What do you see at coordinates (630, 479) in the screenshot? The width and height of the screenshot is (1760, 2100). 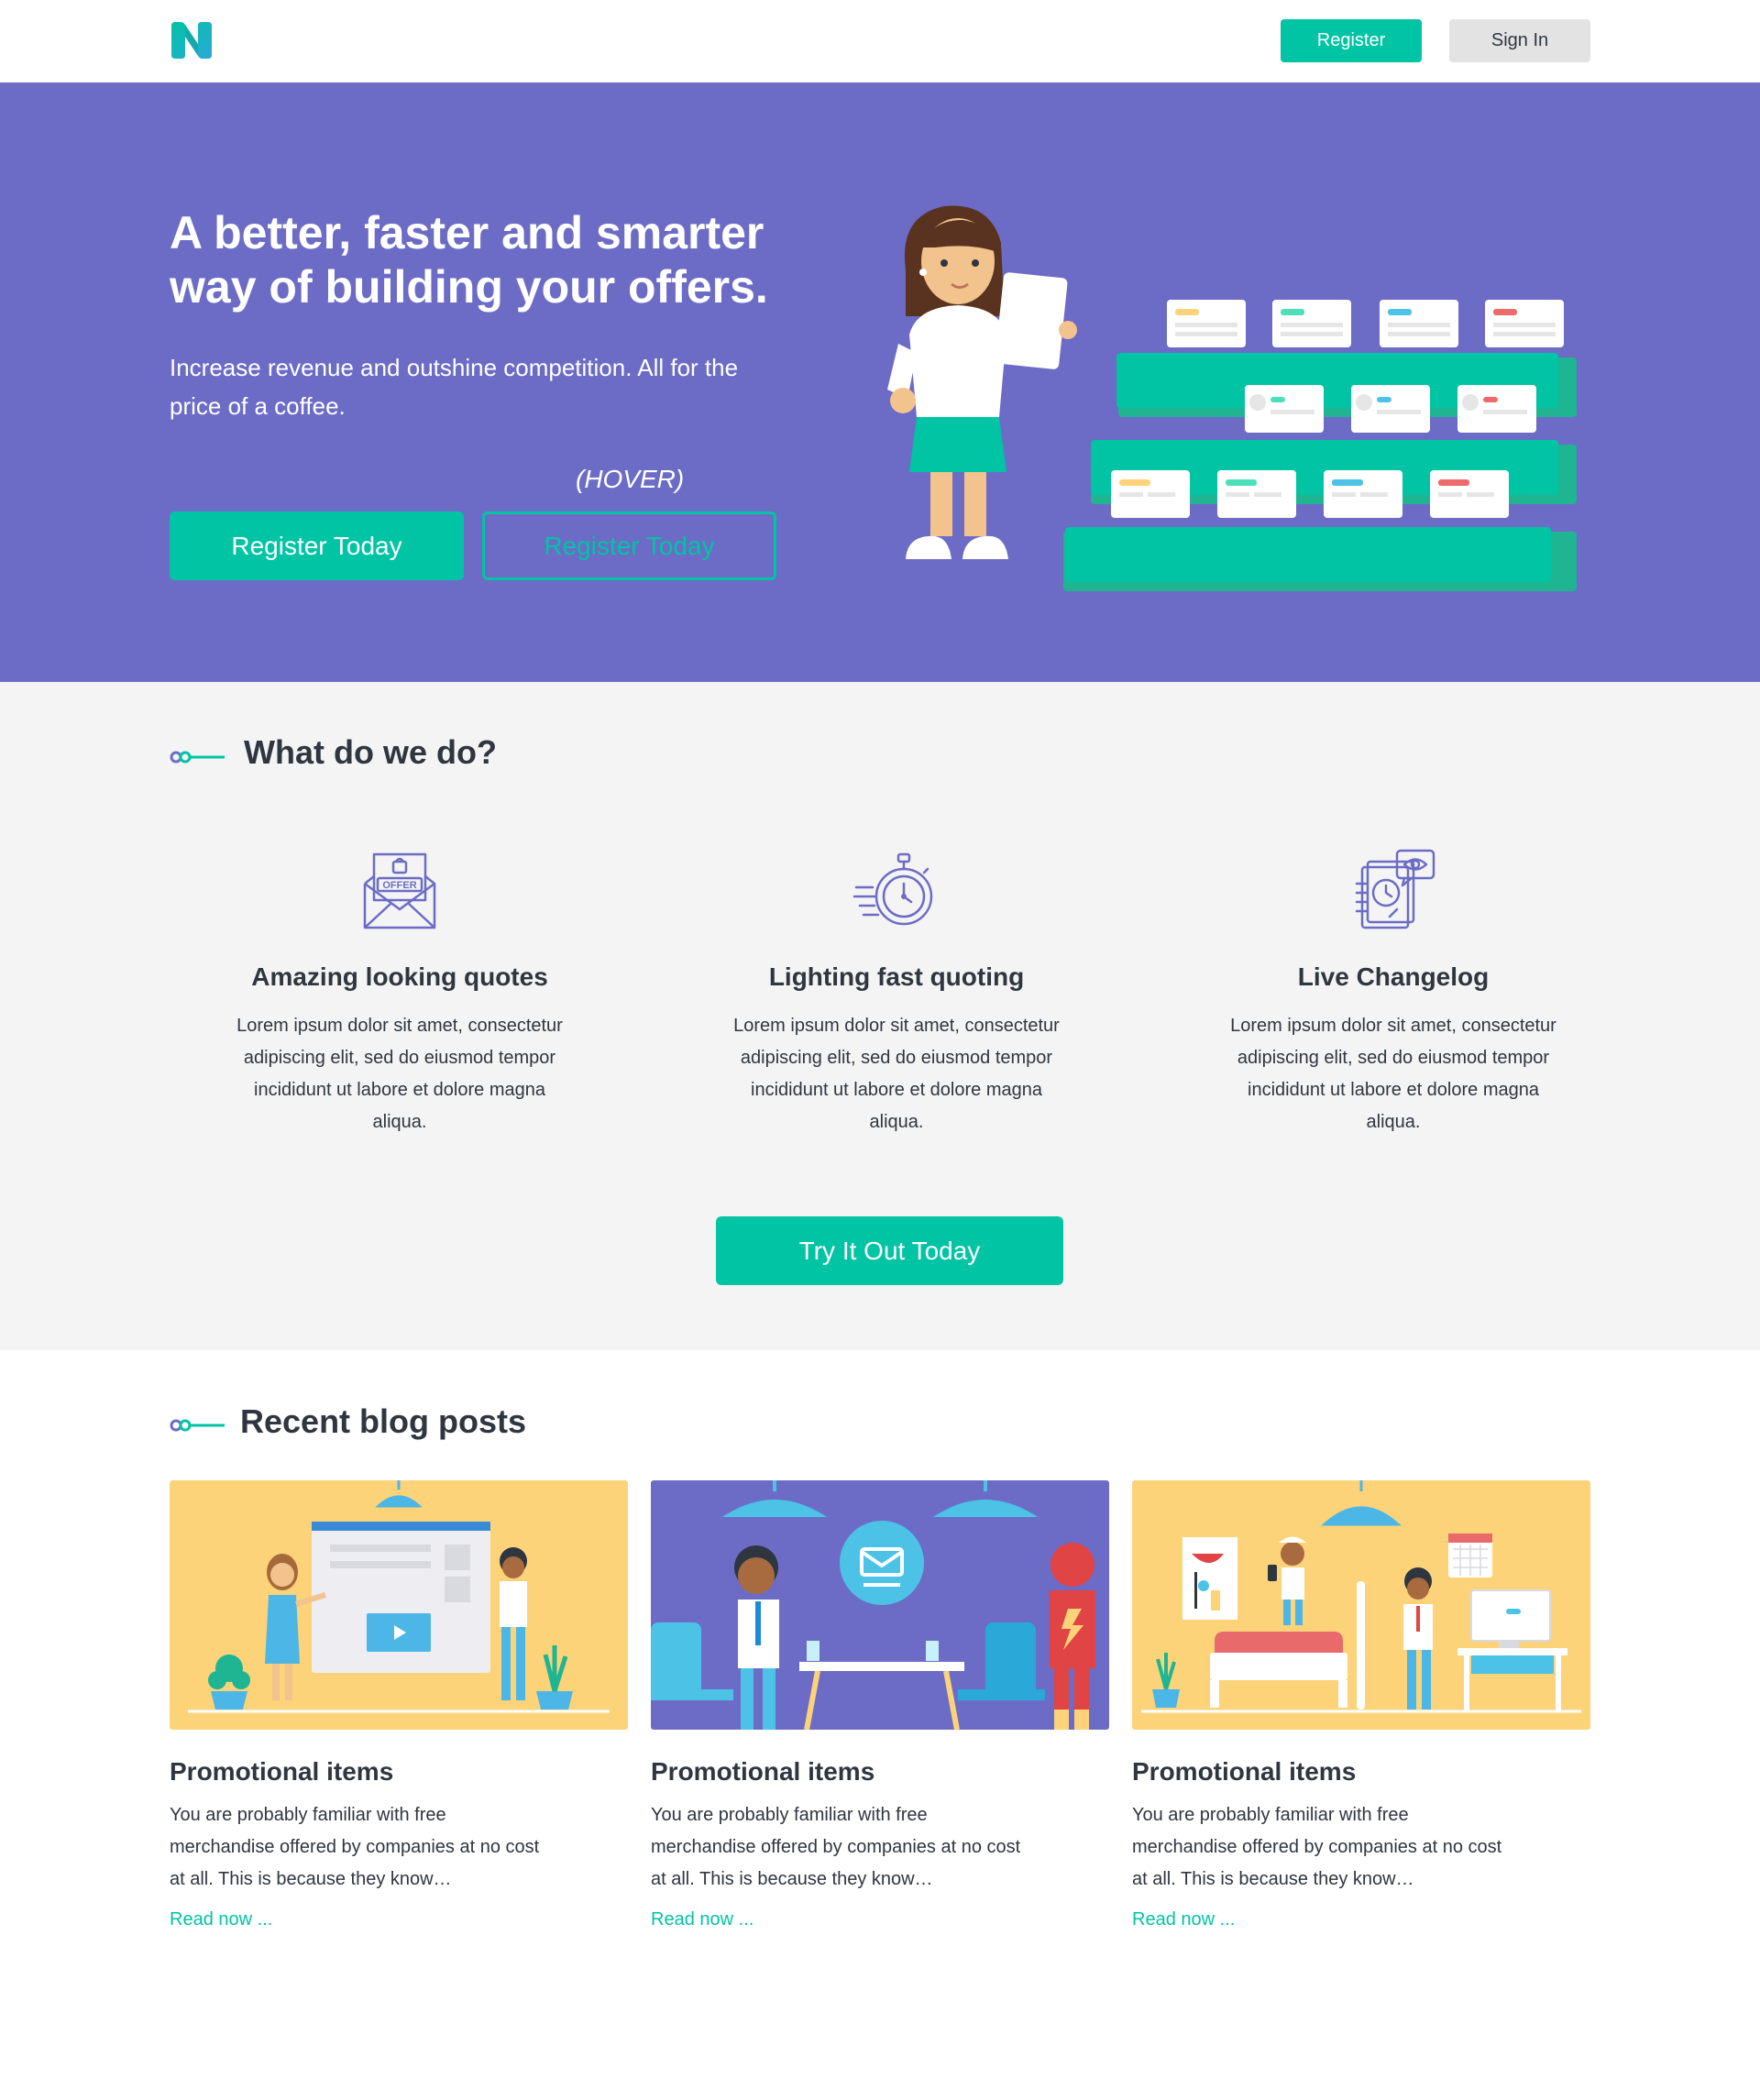 I see `hover-state-label: (HOVER)` at bounding box center [630, 479].